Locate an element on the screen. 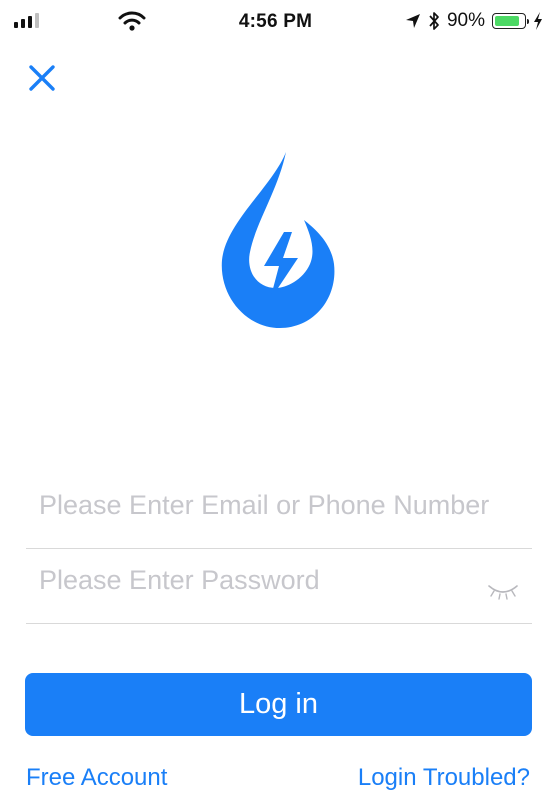 Image resolution: width=551 pixels, height=798 pixels. water-drop-bolt-logo is located at coordinates (278, 240).